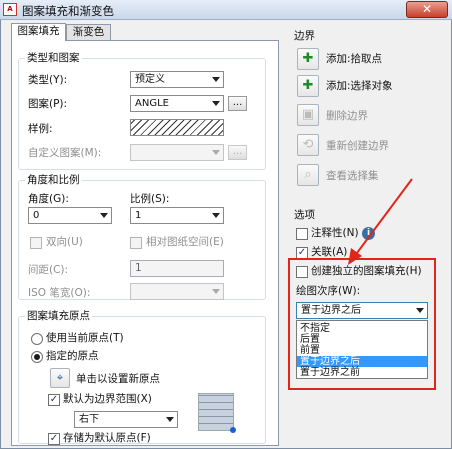 This screenshot has height=449, width=452. I want to click on magnifier-icon: ⌕, so click(308, 174).